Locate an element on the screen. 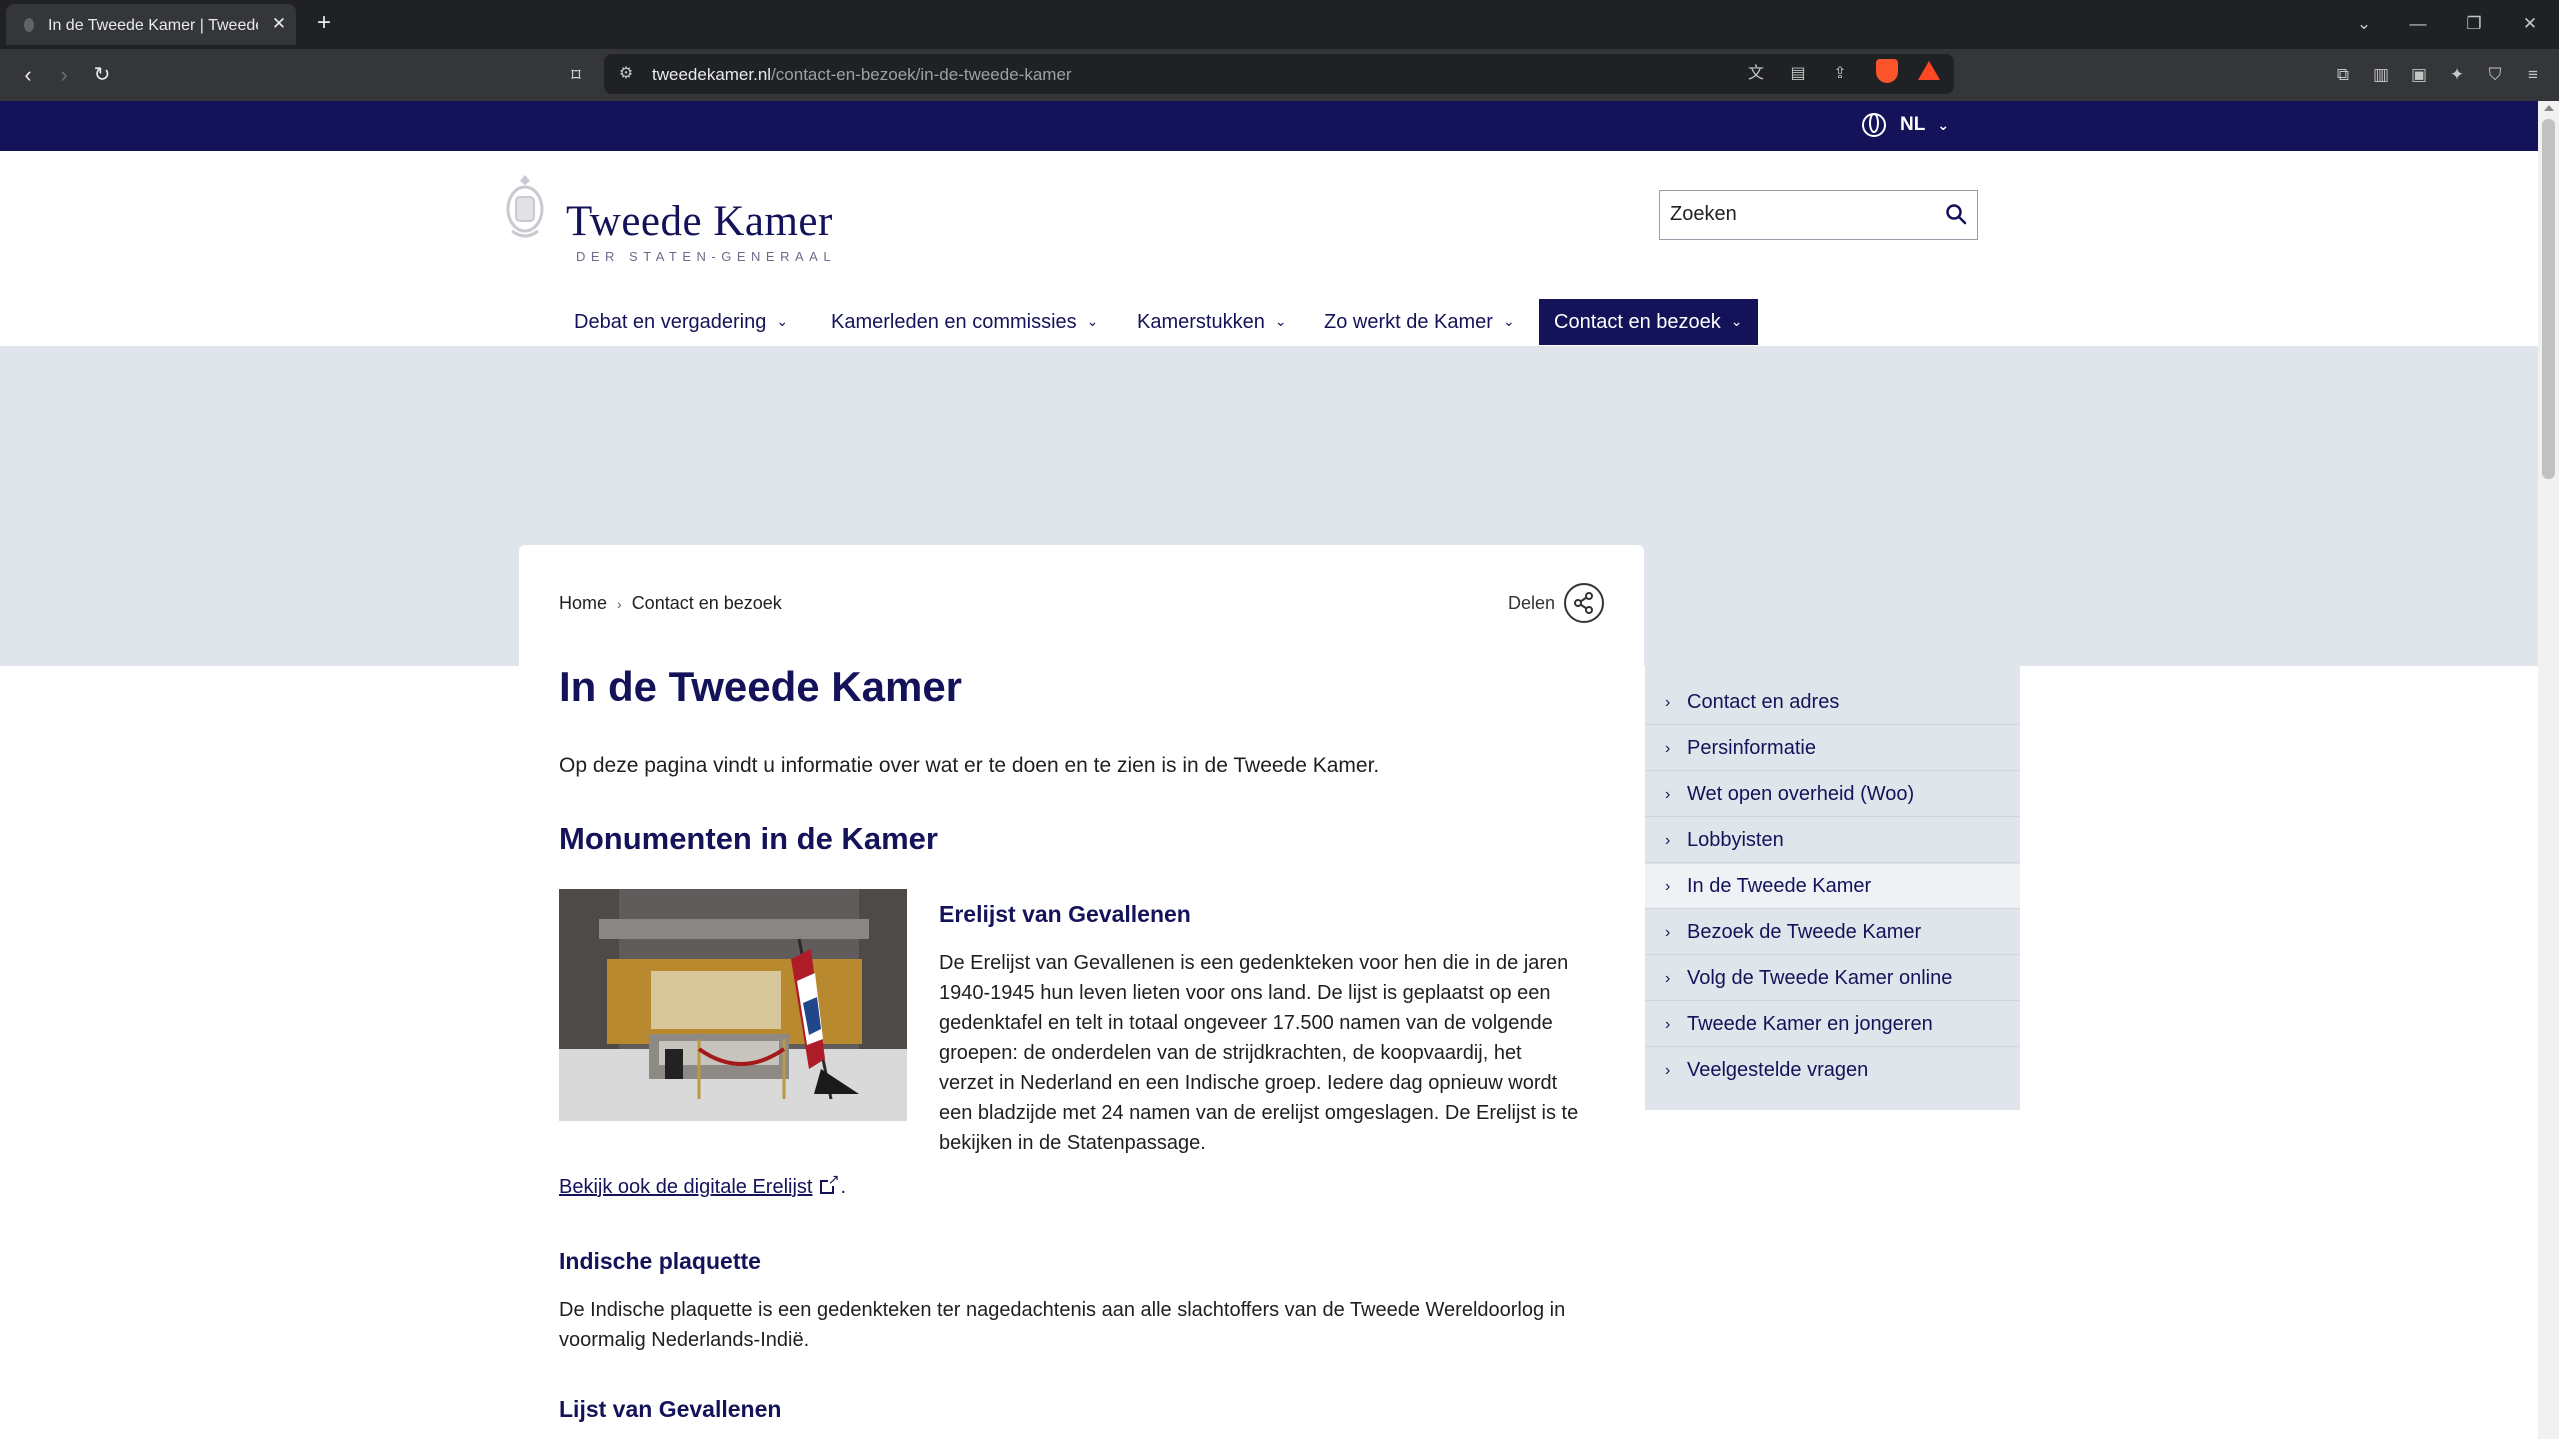 The height and width of the screenshot is (1439, 2559). leo-ai-icon: ✦ is located at coordinates (2457, 75).